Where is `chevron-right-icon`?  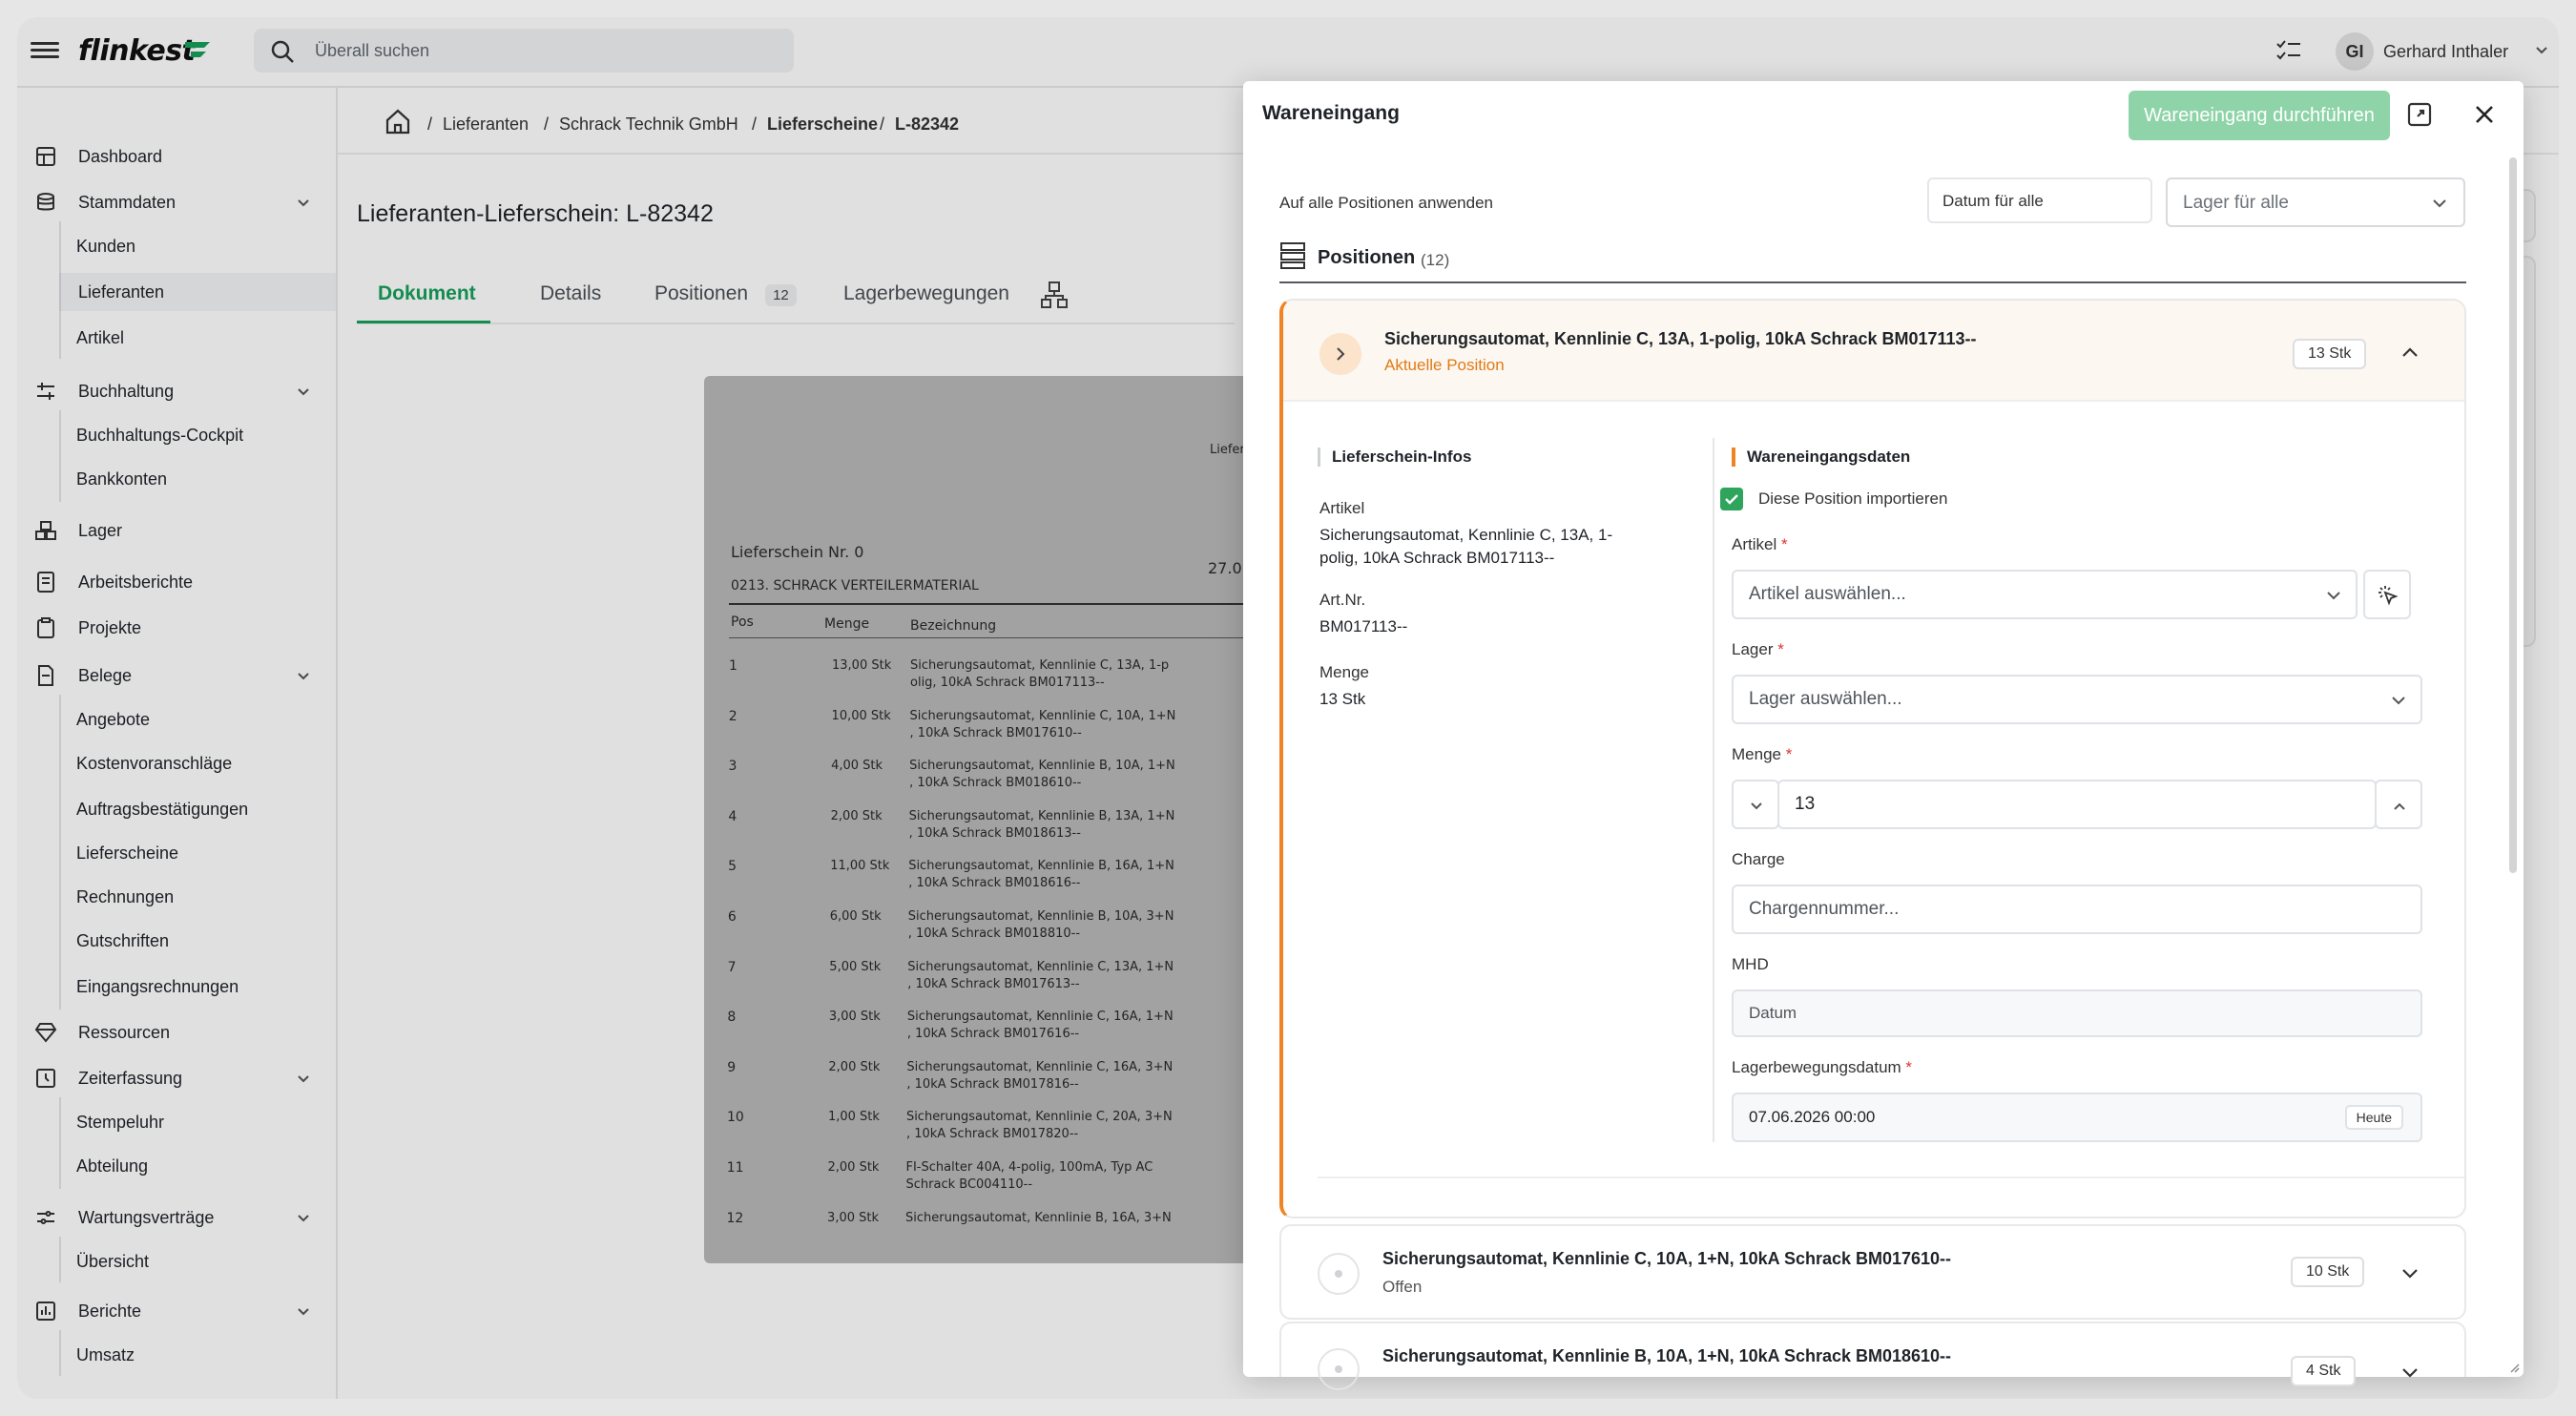
chevron-right-icon is located at coordinates (1341, 354).